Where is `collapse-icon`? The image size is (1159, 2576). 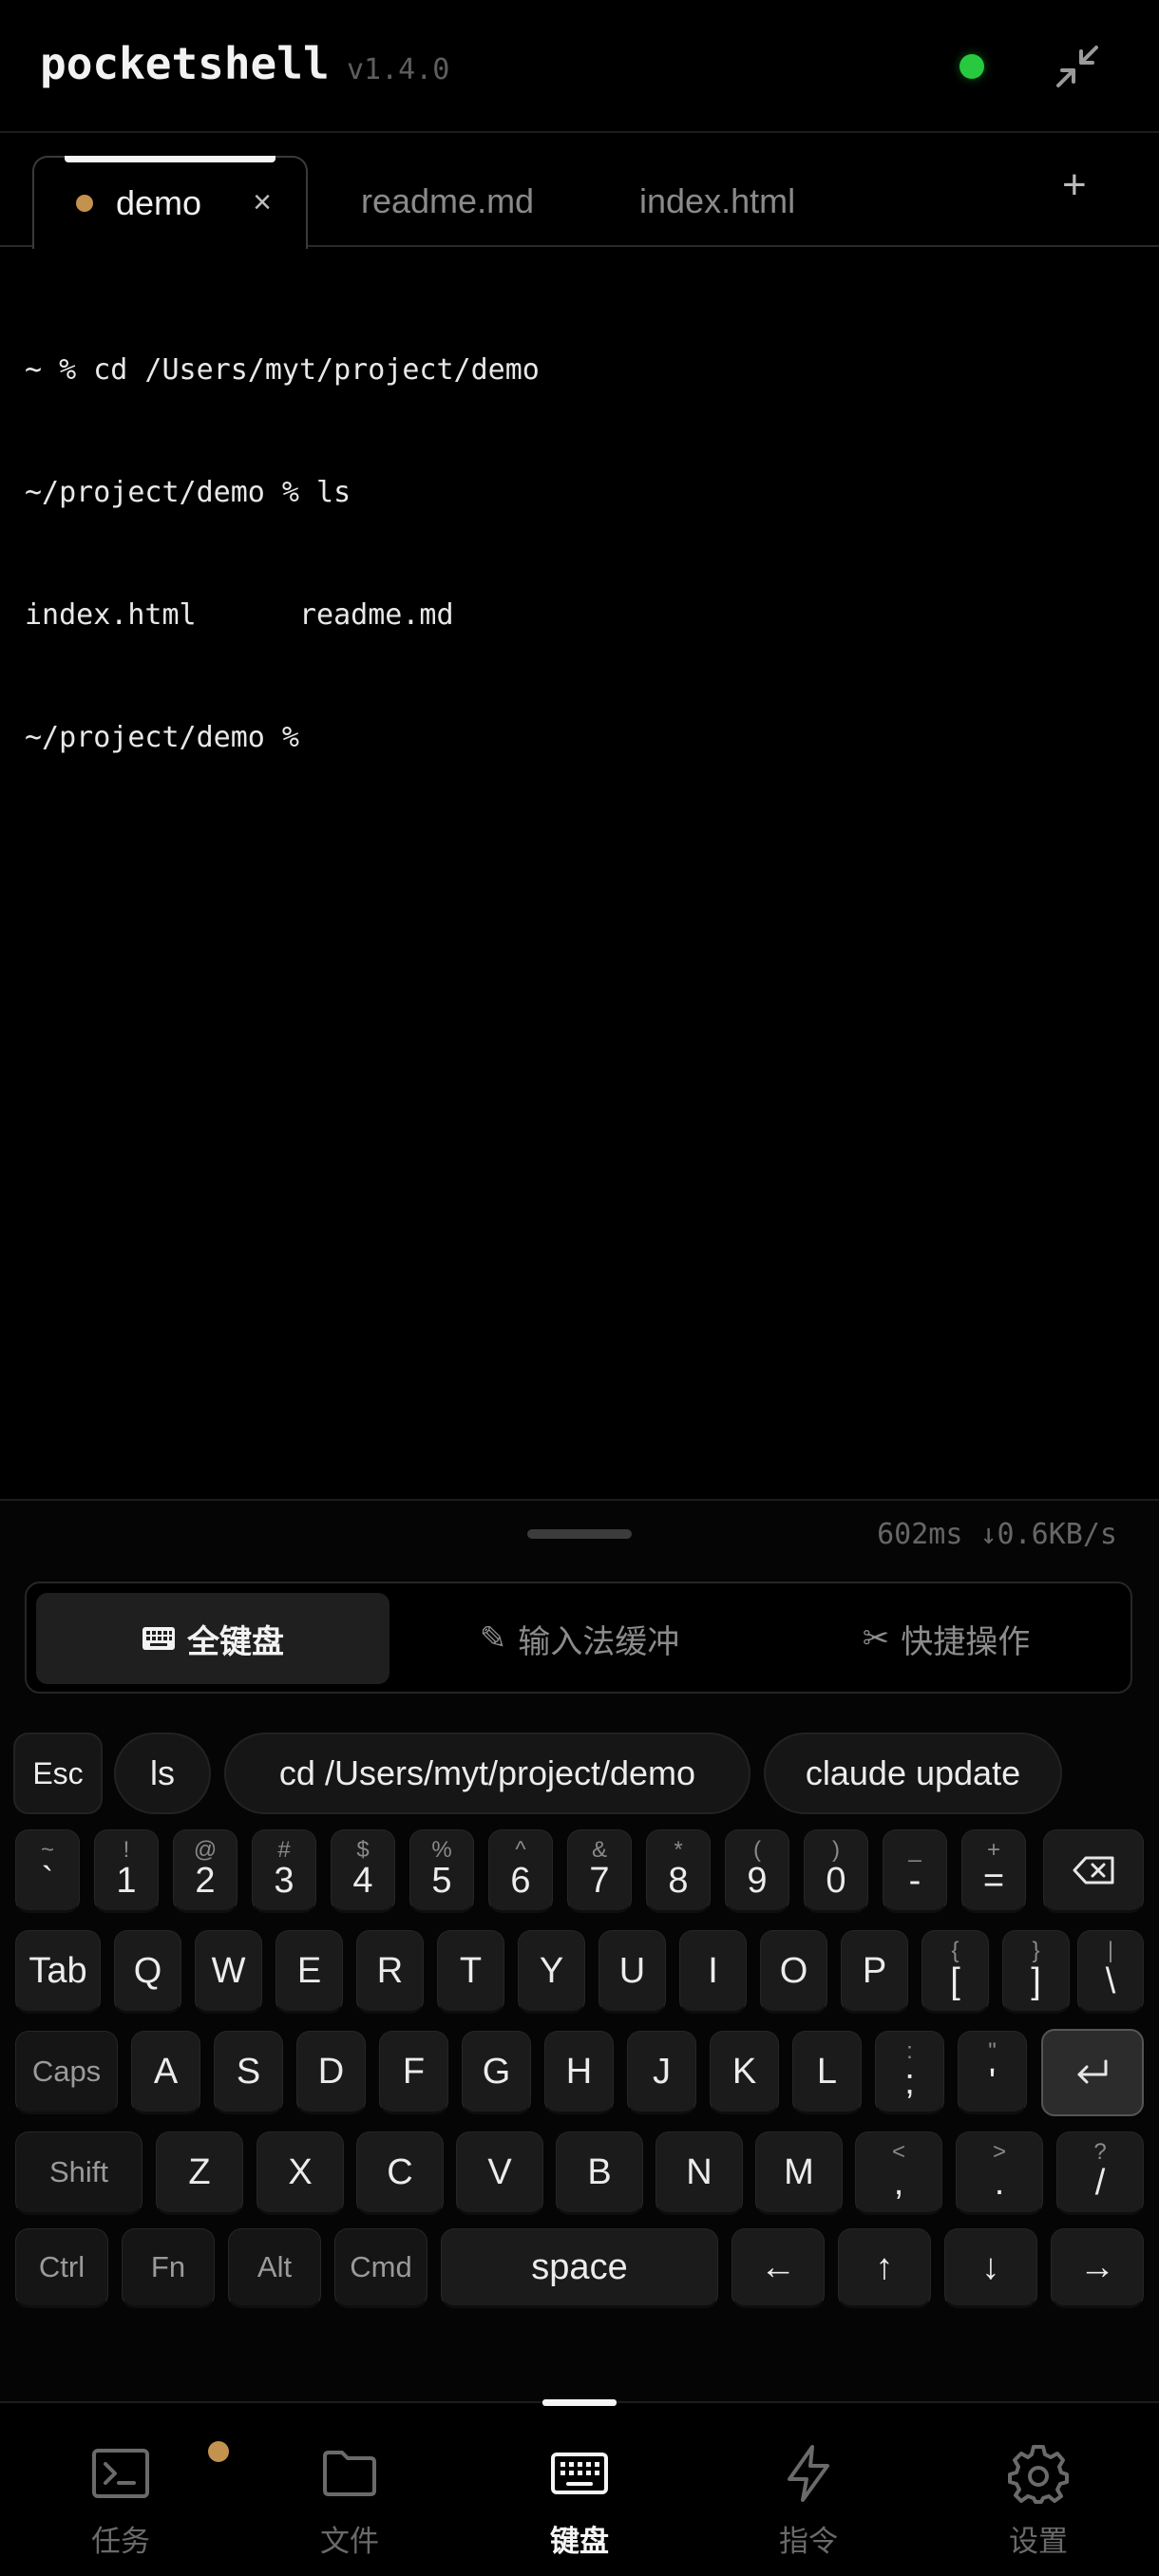
collapse-icon is located at coordinates (1077, 66).